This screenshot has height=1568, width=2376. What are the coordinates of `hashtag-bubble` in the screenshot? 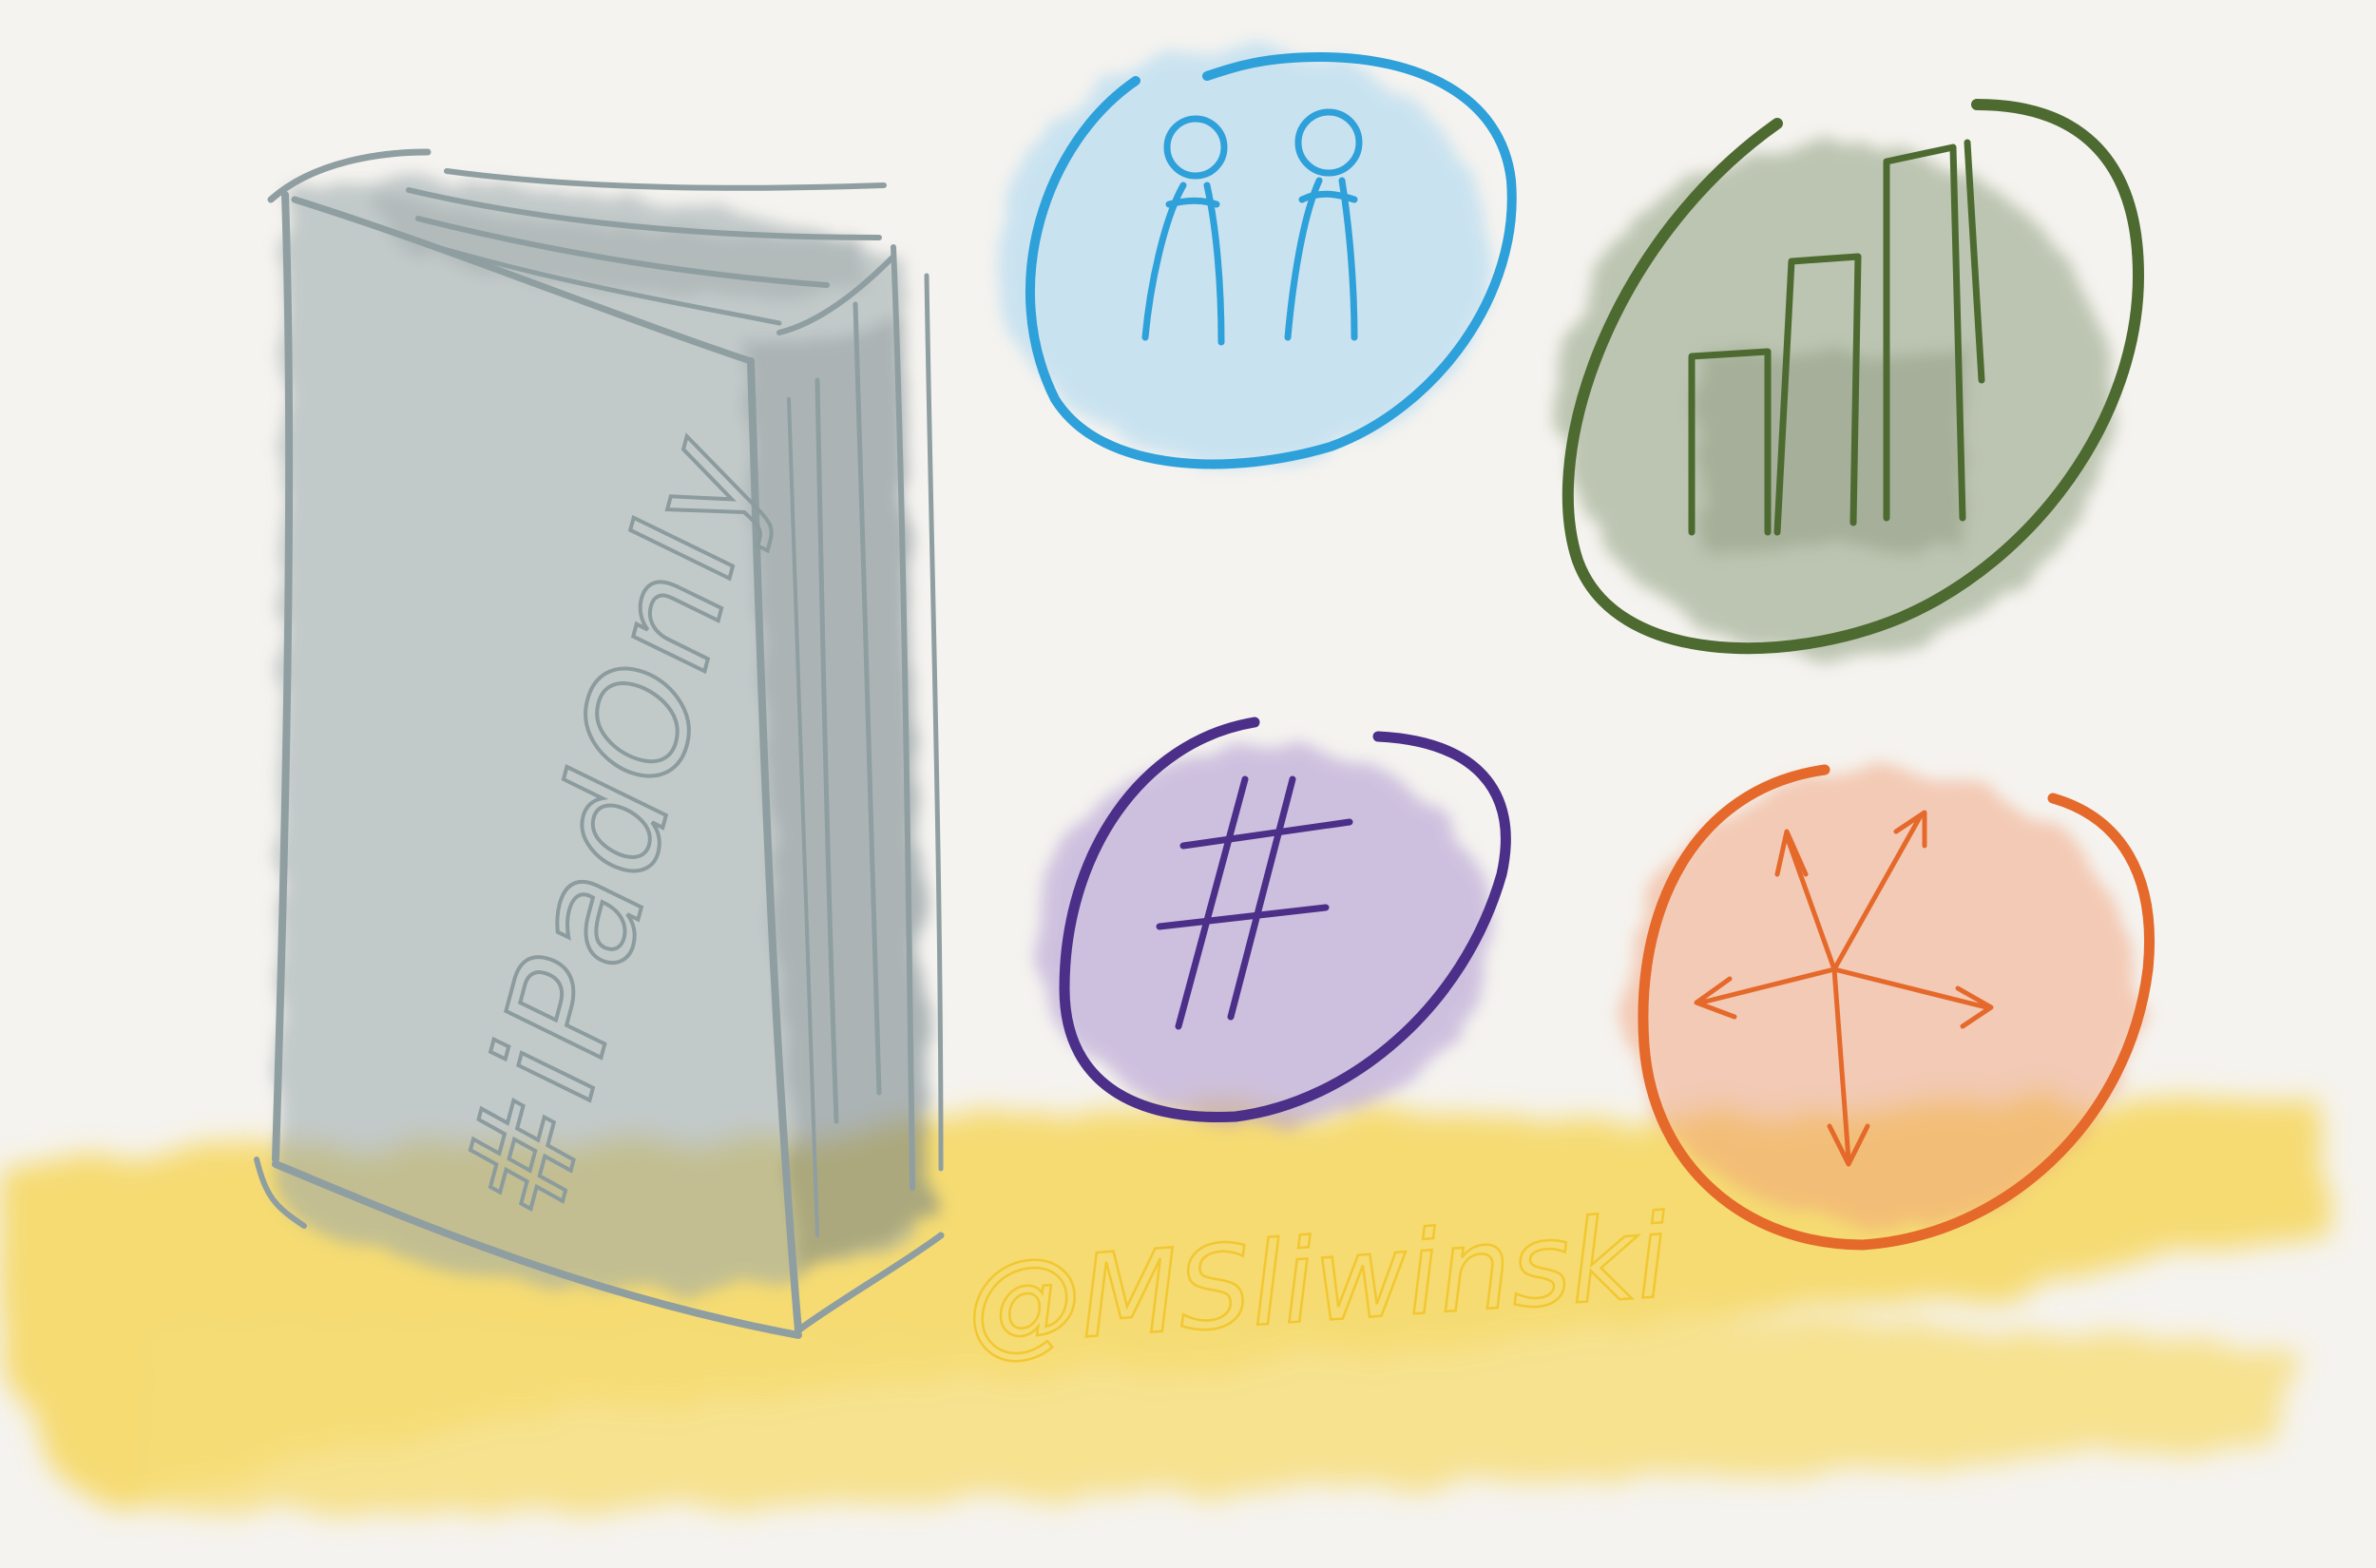 It's located at (1273, 922).